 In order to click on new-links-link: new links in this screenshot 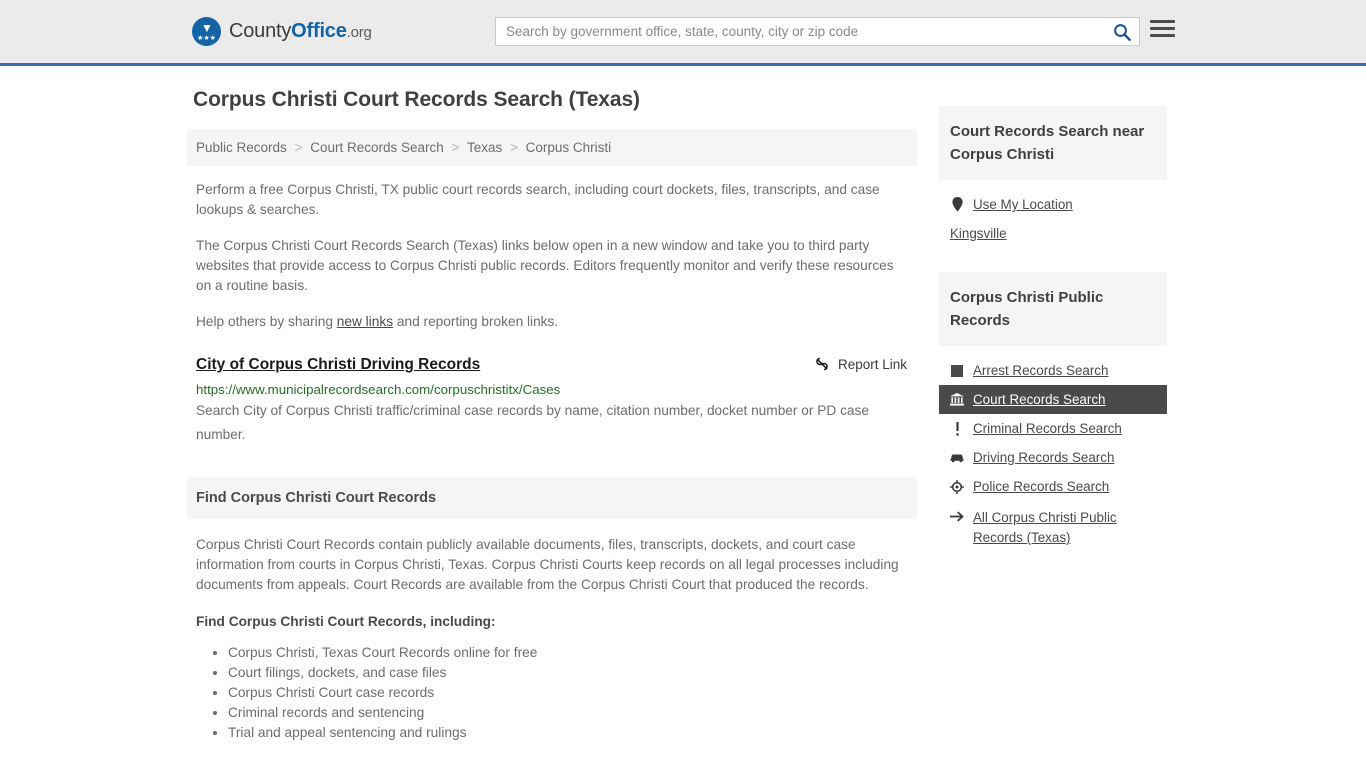, I will do `click(365, 321)`.